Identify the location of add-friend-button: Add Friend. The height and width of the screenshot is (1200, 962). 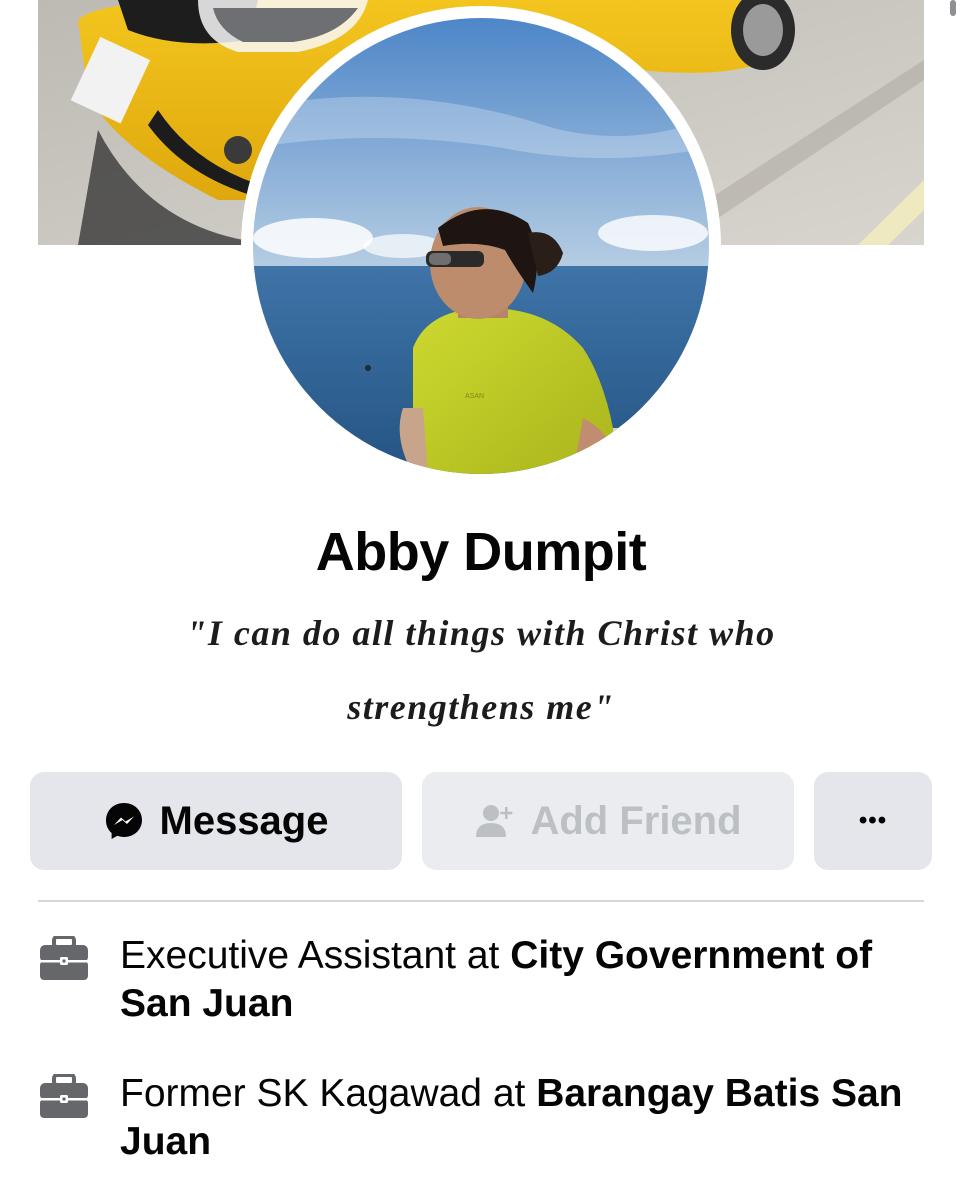
(608, 821).